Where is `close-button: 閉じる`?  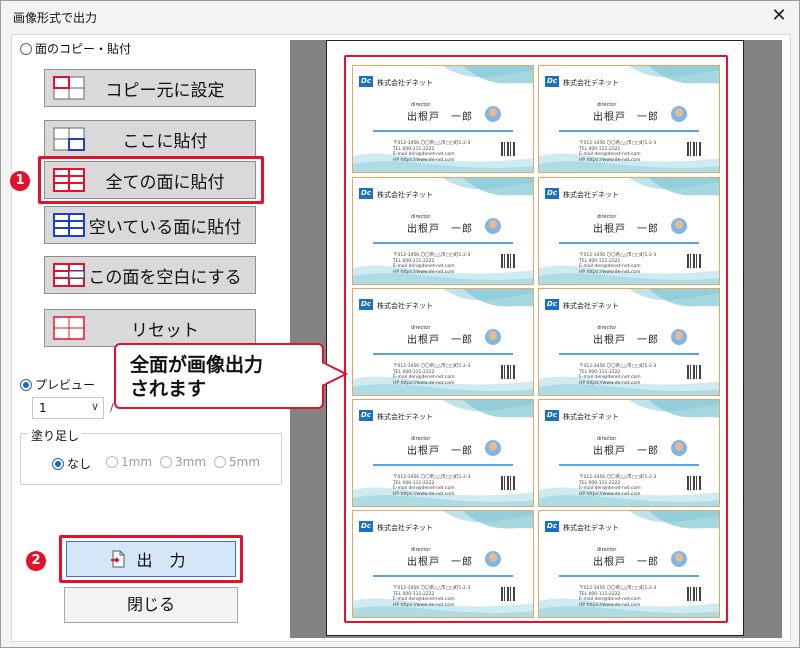
close-button: 閉じる is located at coordinates (151, 605).